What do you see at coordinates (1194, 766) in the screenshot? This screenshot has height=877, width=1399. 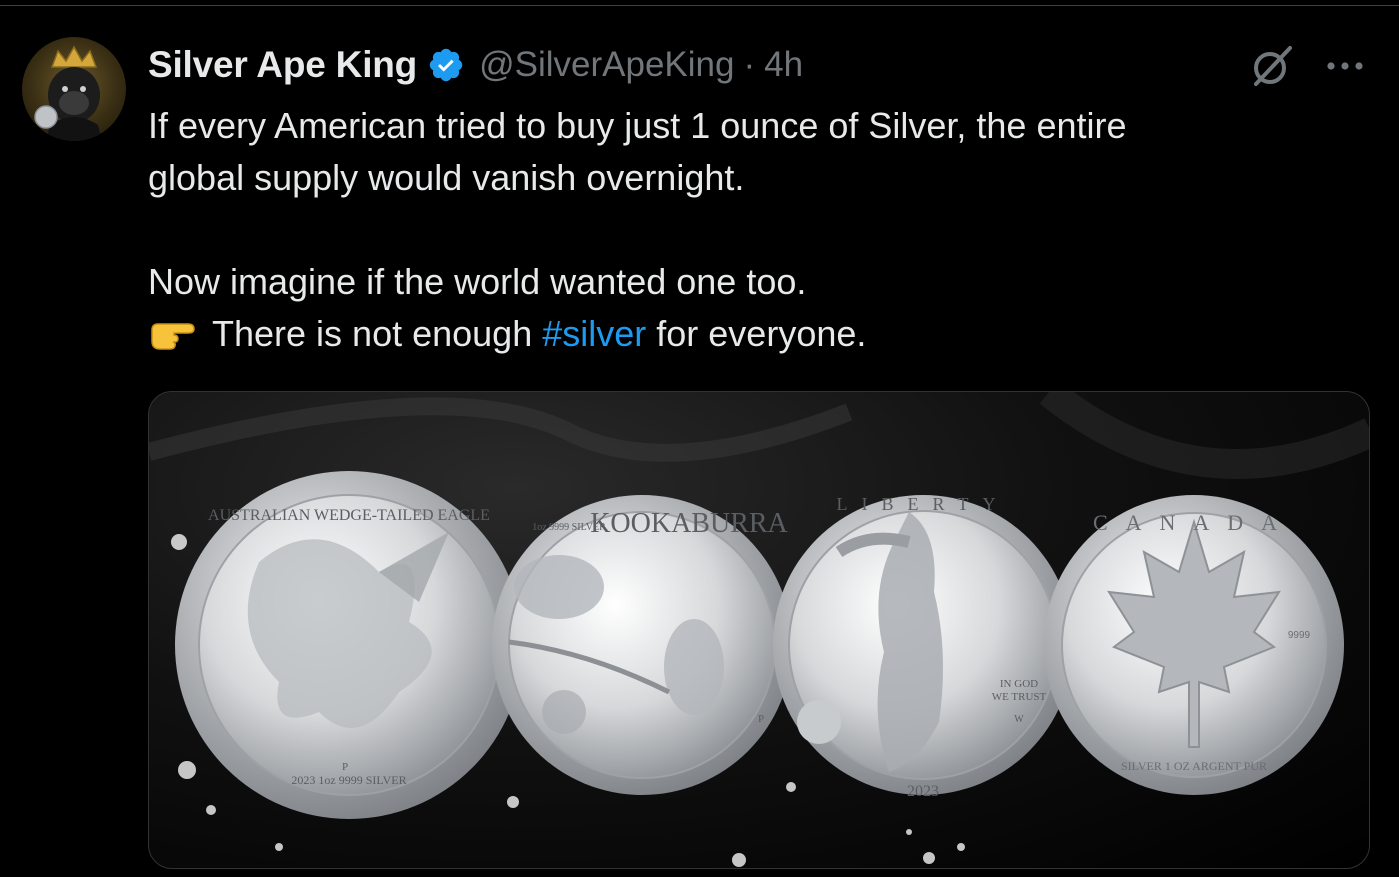 I see `coin4-bottom-text: SILVER 1 OZ ARGENT PUR` at bounding box center [1194, 766].